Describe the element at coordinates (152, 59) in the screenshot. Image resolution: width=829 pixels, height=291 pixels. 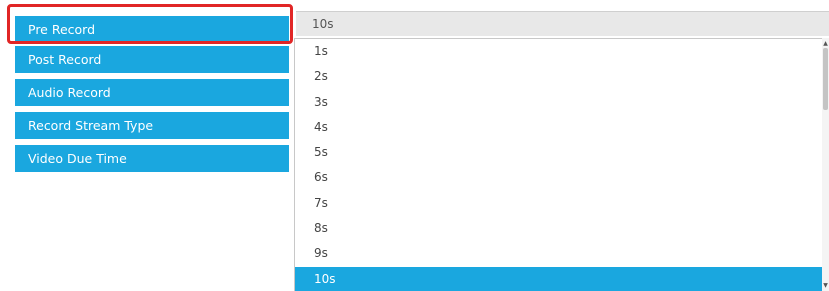
I see `post-record-label: Post Record` at that location.